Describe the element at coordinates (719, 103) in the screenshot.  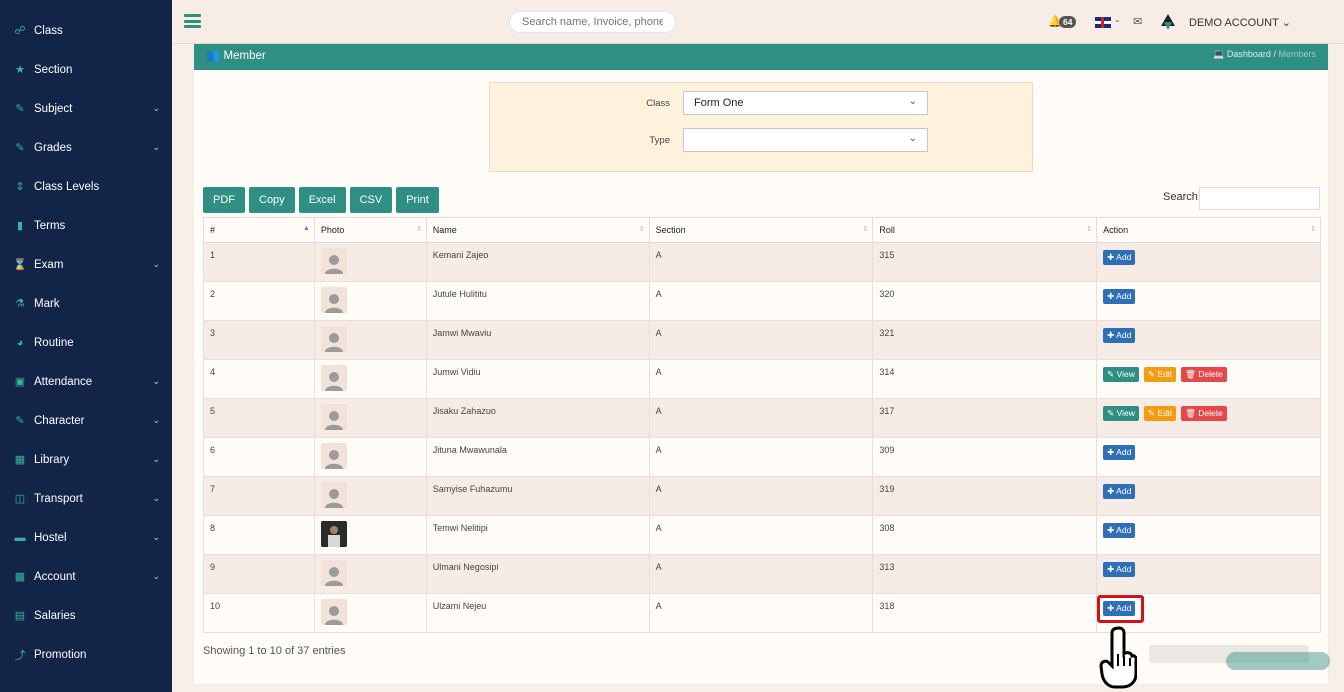
I see `class-select-value: Form One` at that location.